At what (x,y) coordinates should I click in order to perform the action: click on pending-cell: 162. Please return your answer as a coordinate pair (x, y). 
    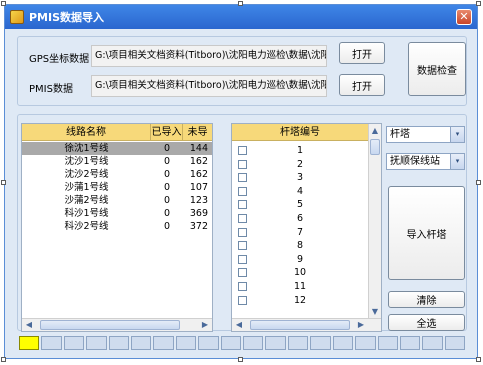
    Looking at the image, I should click on (198, 161).